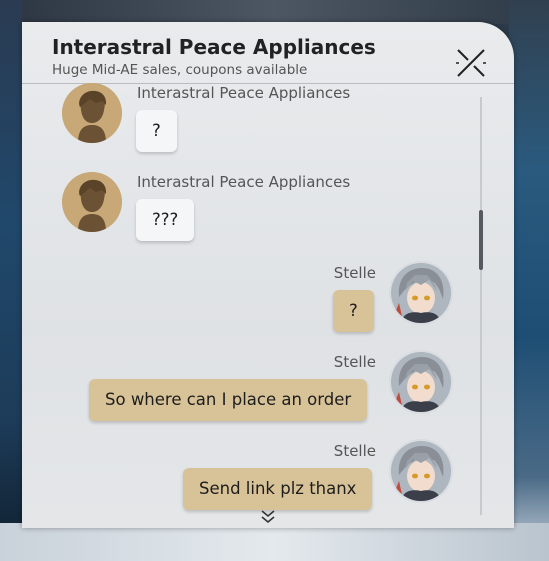  I want to click on scrollbar-track, so click(481, 306).